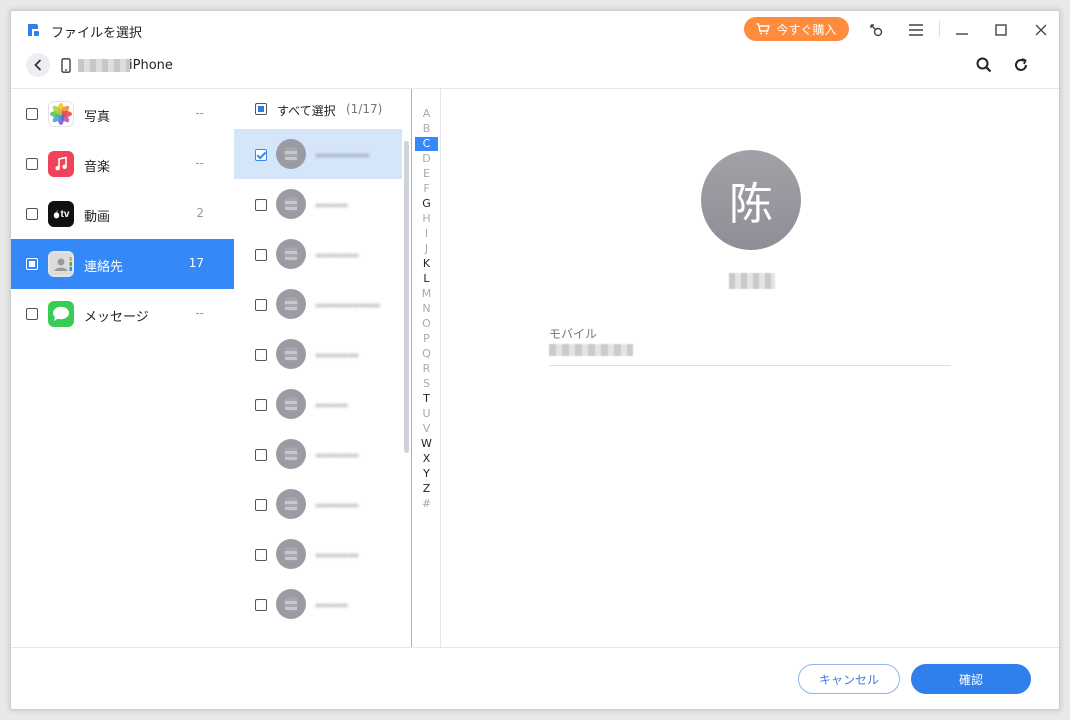 The height and width of the screenshot is (720, 1070). What do you see at coordinates (426, 114) in the screenshot?
I see `alpha-letter: A` at bounding box center [426, 114].